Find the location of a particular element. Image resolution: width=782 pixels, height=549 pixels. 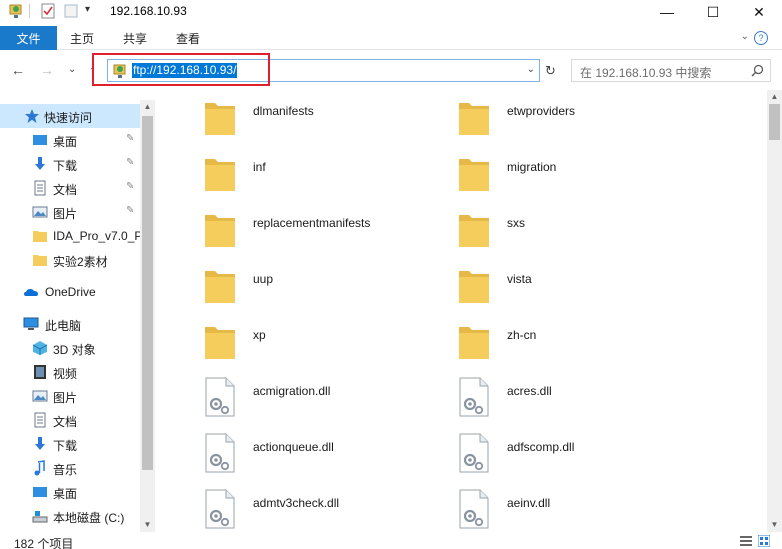

sidebar-item-label: OneDrive is located at coordinates (70, 292).